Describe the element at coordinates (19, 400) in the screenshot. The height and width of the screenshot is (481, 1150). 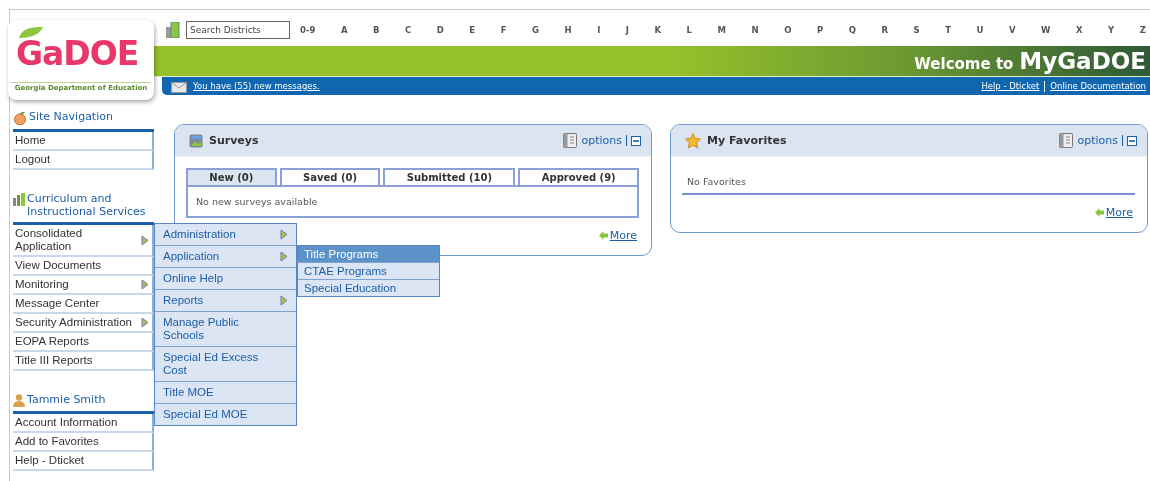
I see `person-icon` at that location.